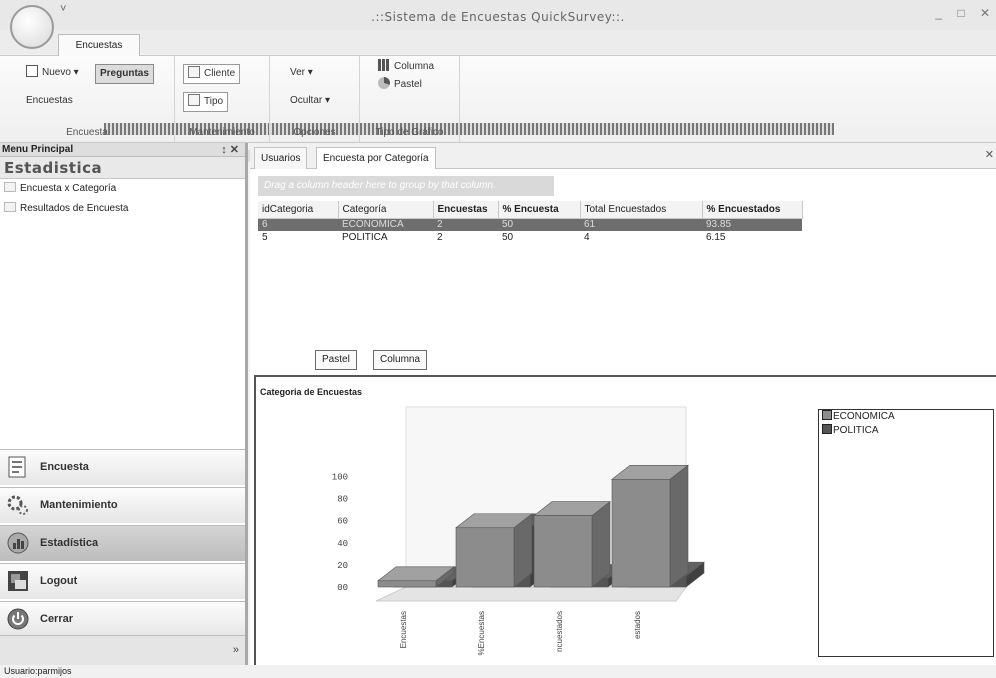 The width and height of the screenshot is (996, 678). What do you see at coordinates (641, 224) in the screenshot?
I see `table-cell: 61` at bounding box center [641, 224].